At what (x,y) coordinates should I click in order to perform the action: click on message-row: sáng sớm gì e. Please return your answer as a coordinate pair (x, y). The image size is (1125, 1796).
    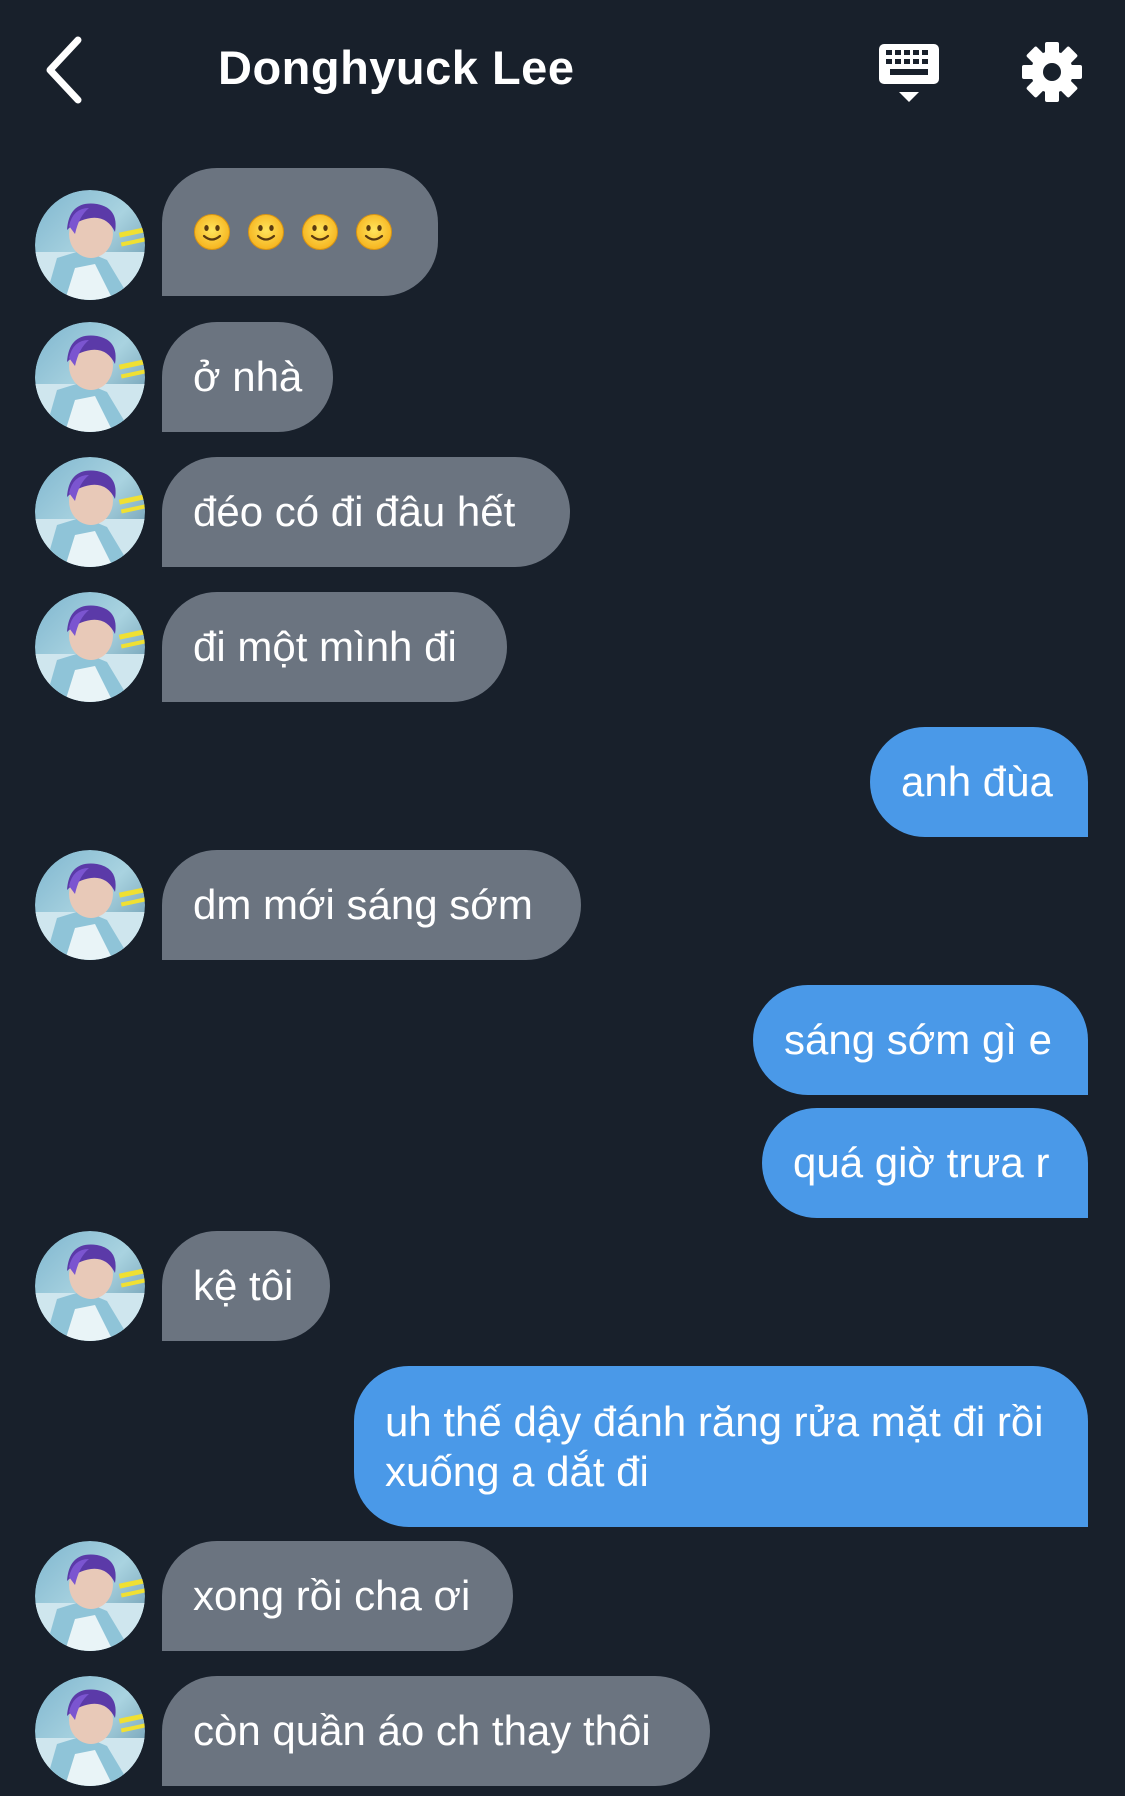
    Looking at the image, I should click on (562, 1040).